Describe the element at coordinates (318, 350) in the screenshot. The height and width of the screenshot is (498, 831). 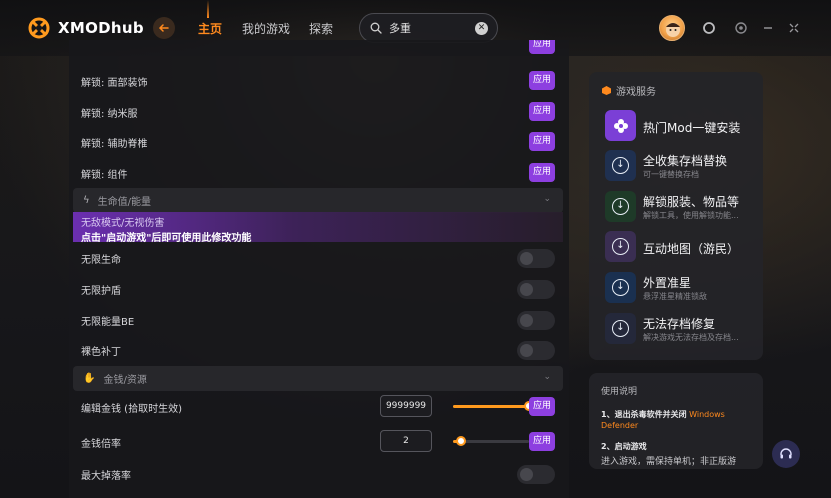
I see `toggle-row: 裸色补丁` at that location.